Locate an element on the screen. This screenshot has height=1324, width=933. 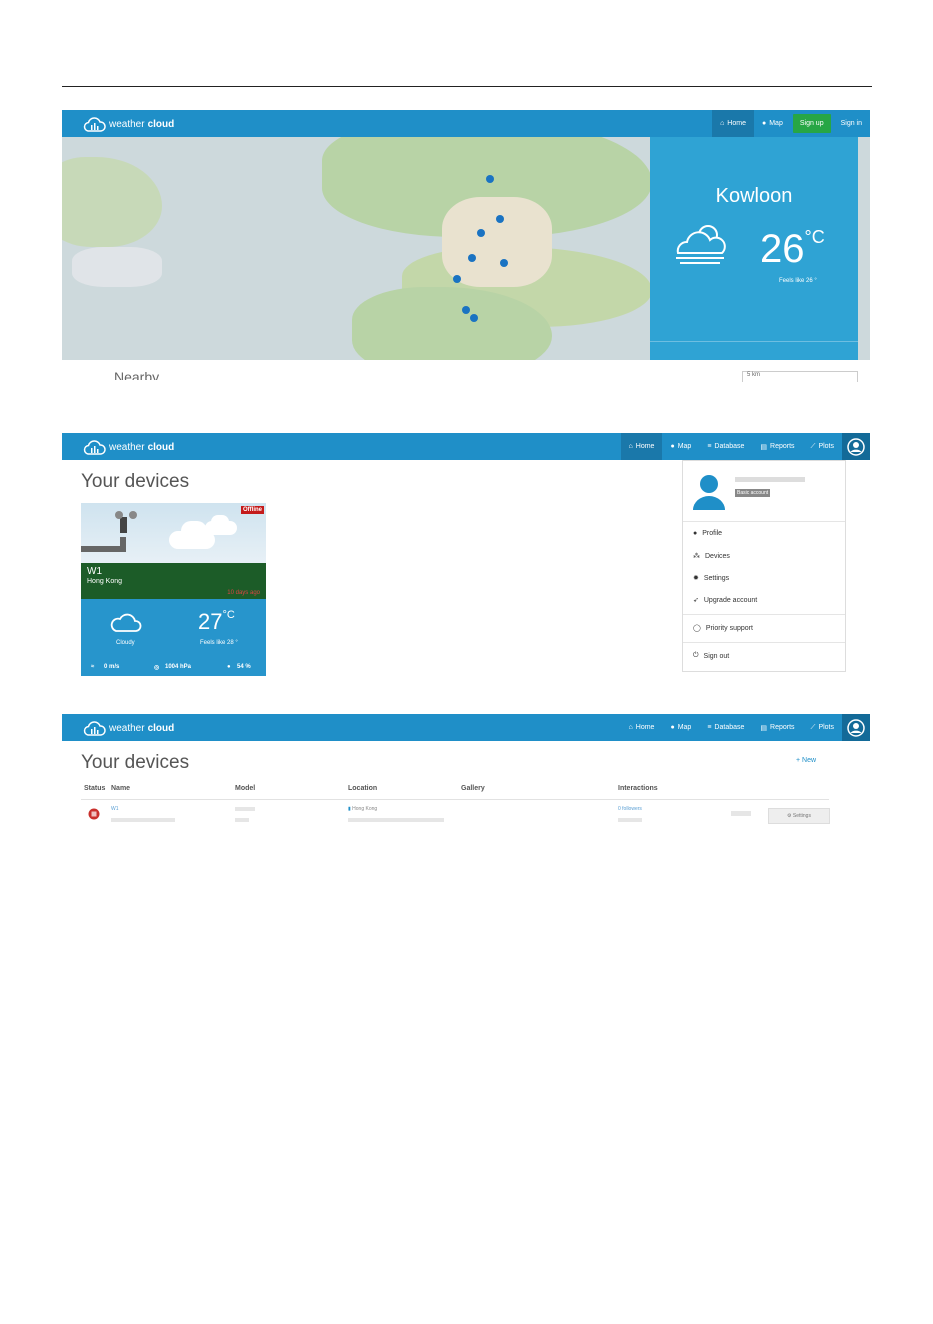
pressure-icon: ◎ is located at coordinates (157, 668).